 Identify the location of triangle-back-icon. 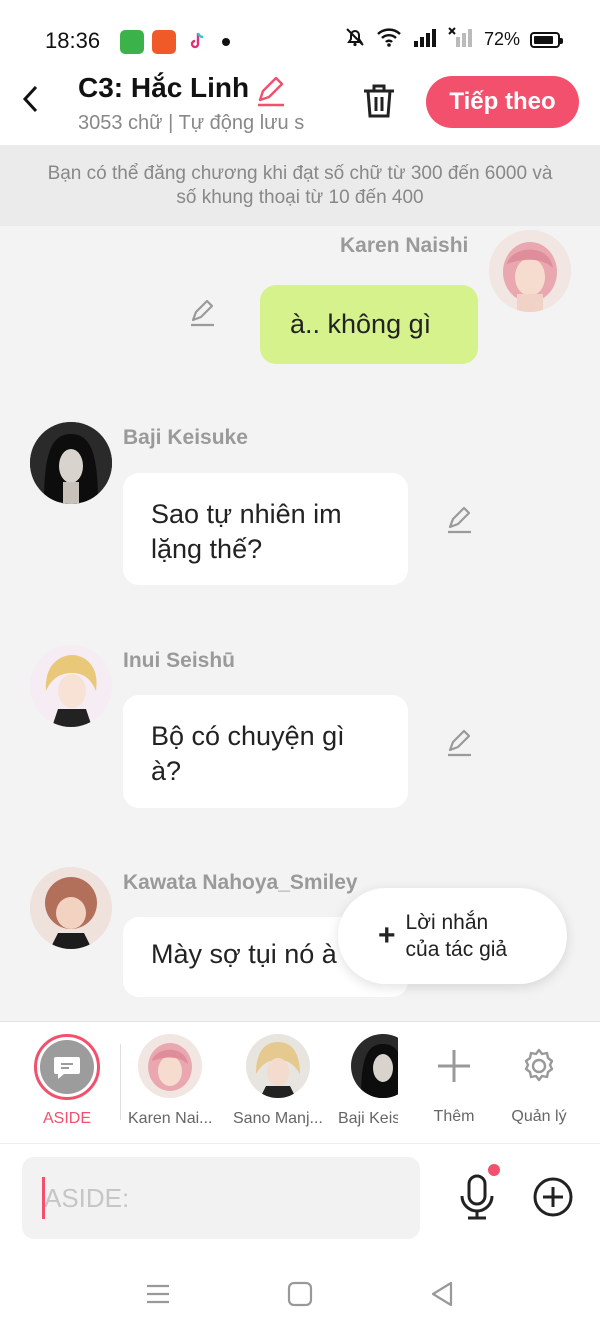
(442, 1294).